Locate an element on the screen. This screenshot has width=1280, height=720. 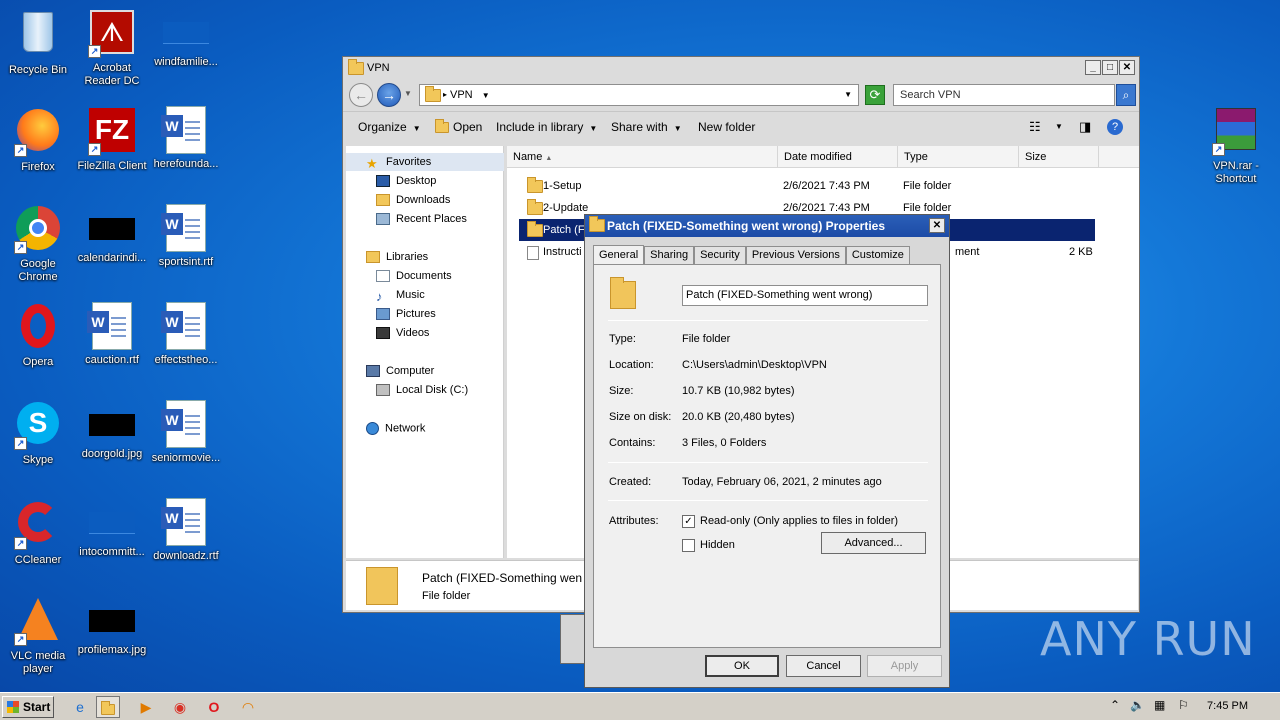
nav-local-disk: Local Disk (C:) is located at coordinates (422, 390).